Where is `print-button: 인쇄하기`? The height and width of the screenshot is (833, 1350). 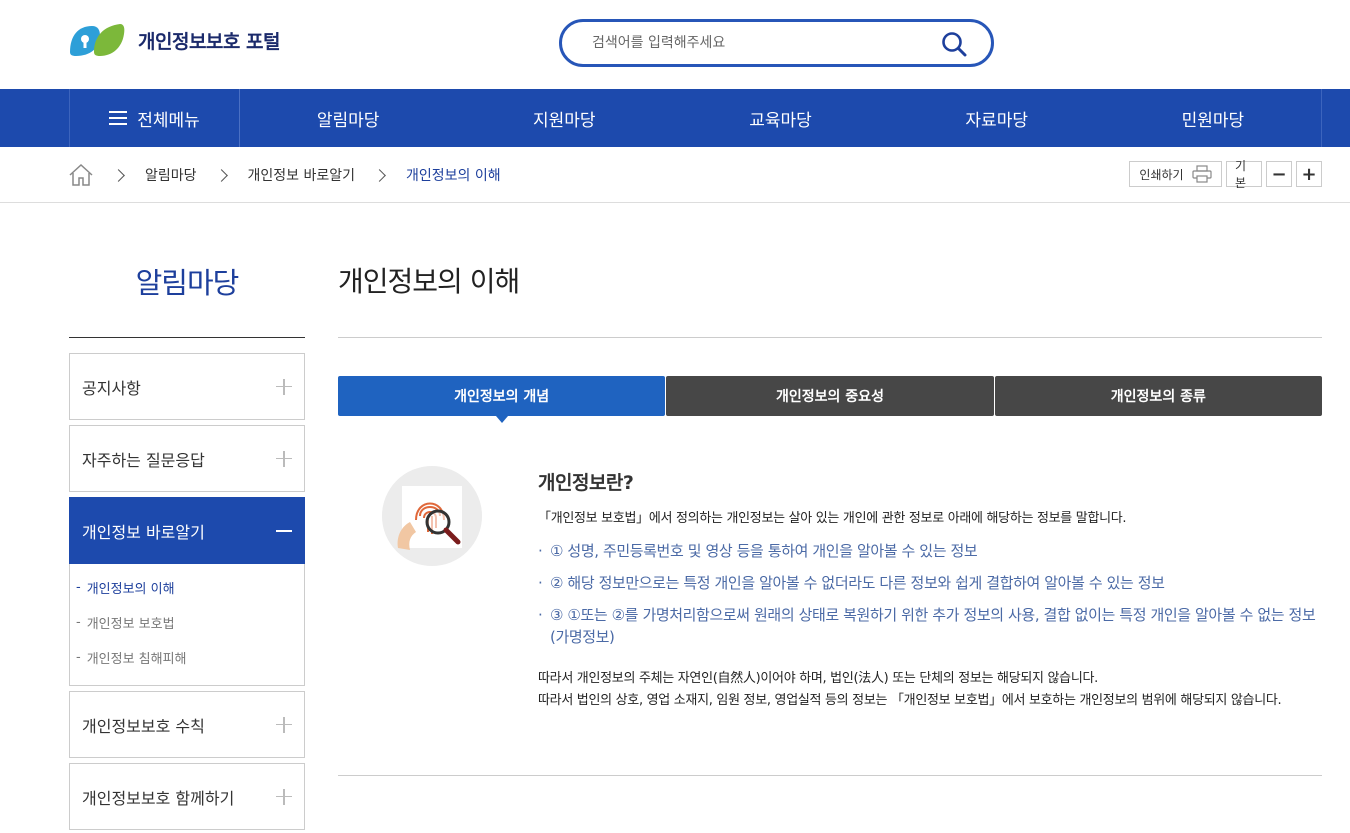
print-button: 인쇄하기 is located at coordinates (1175, 174).